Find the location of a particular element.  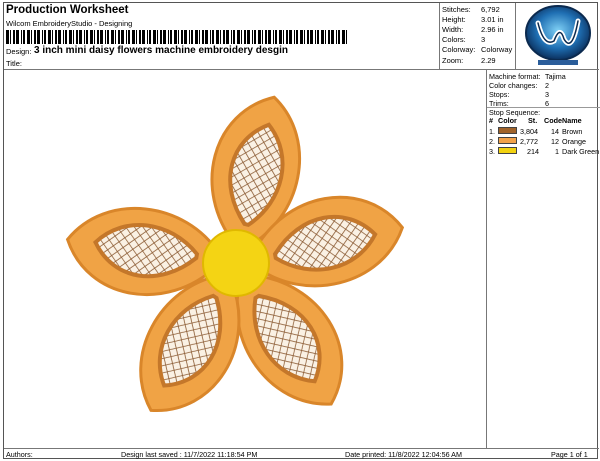

color-swatch-brown is located at coordinates (507, 130).